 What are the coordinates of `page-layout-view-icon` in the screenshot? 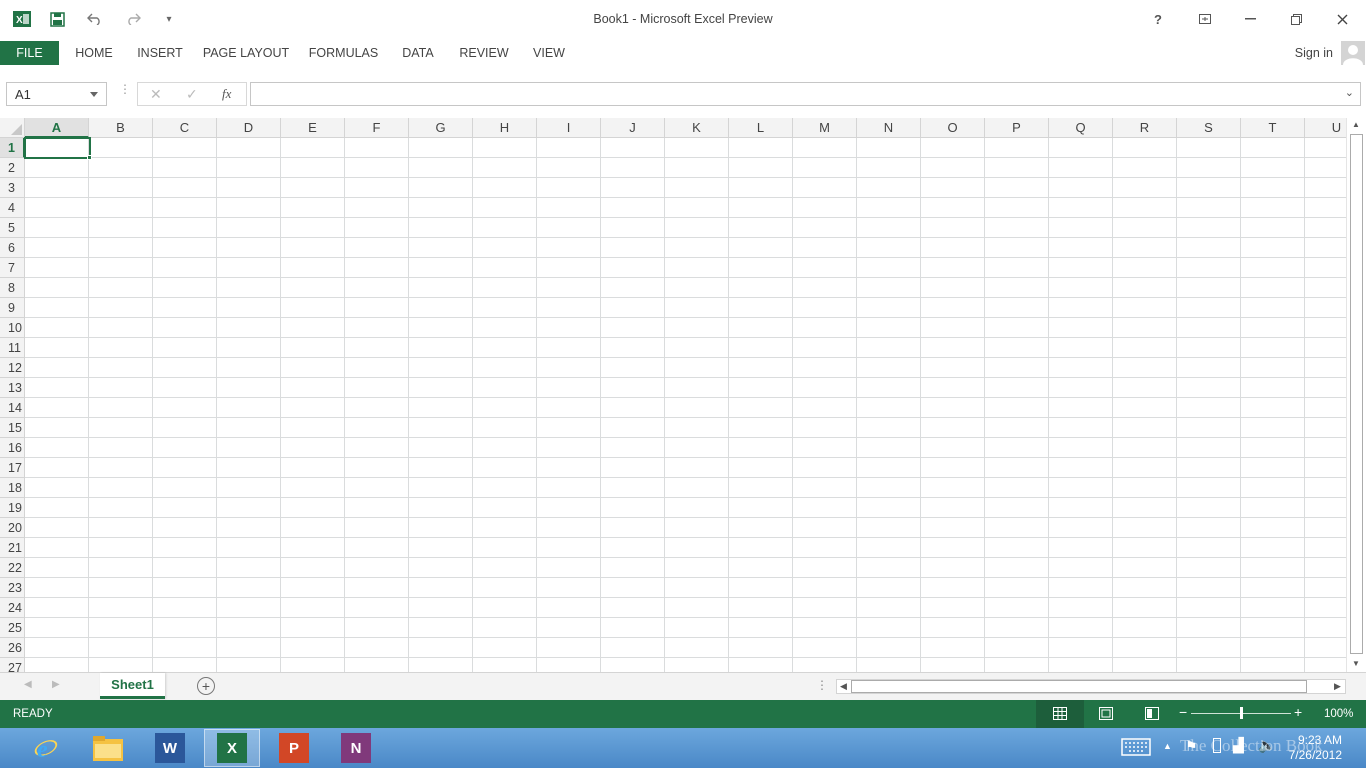 It's located at (1106, 715).